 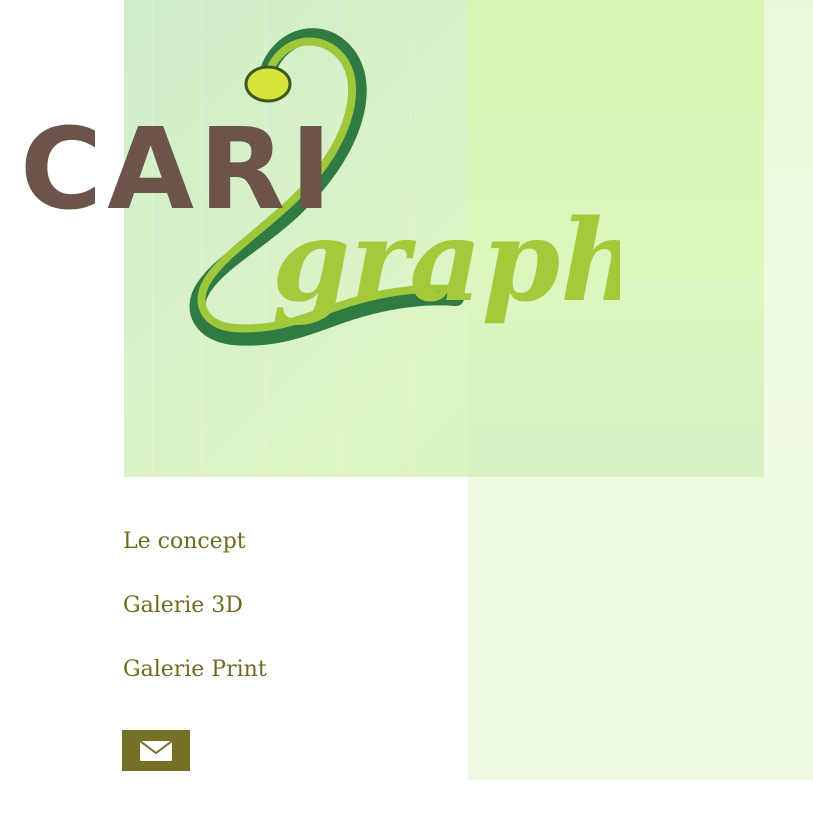 What do you see at coordinates (446, 261) in the screenshot?
I see `logo-wordmark-graph: graph` at bounding box center [446, 261].